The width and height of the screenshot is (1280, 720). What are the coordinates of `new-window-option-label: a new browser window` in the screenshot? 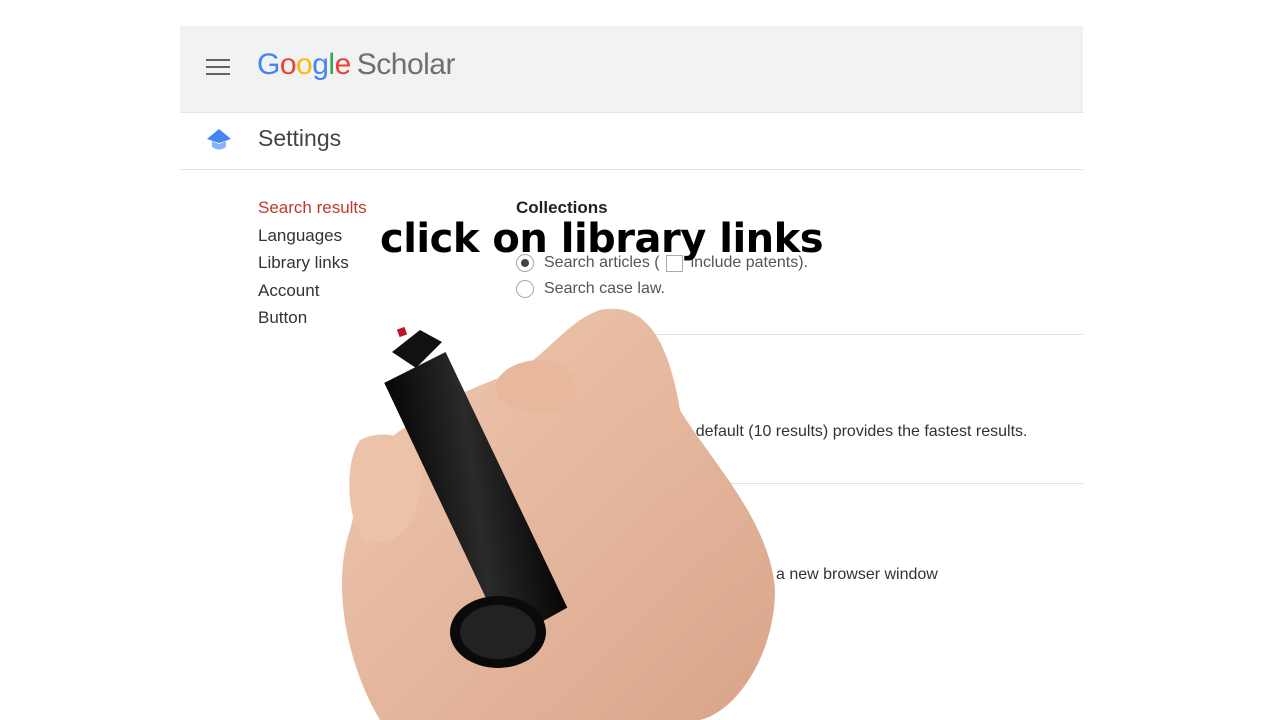 It's located at (857, 574).